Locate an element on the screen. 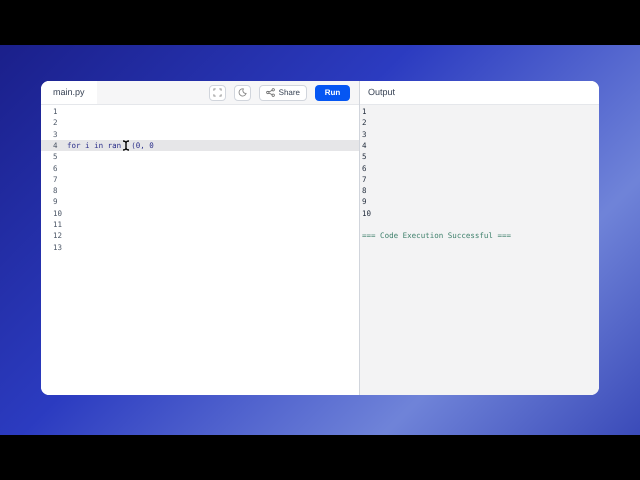 The width and height of the screenshot is (640, 480). fullscreen-button is located at coordinates (217, 92).